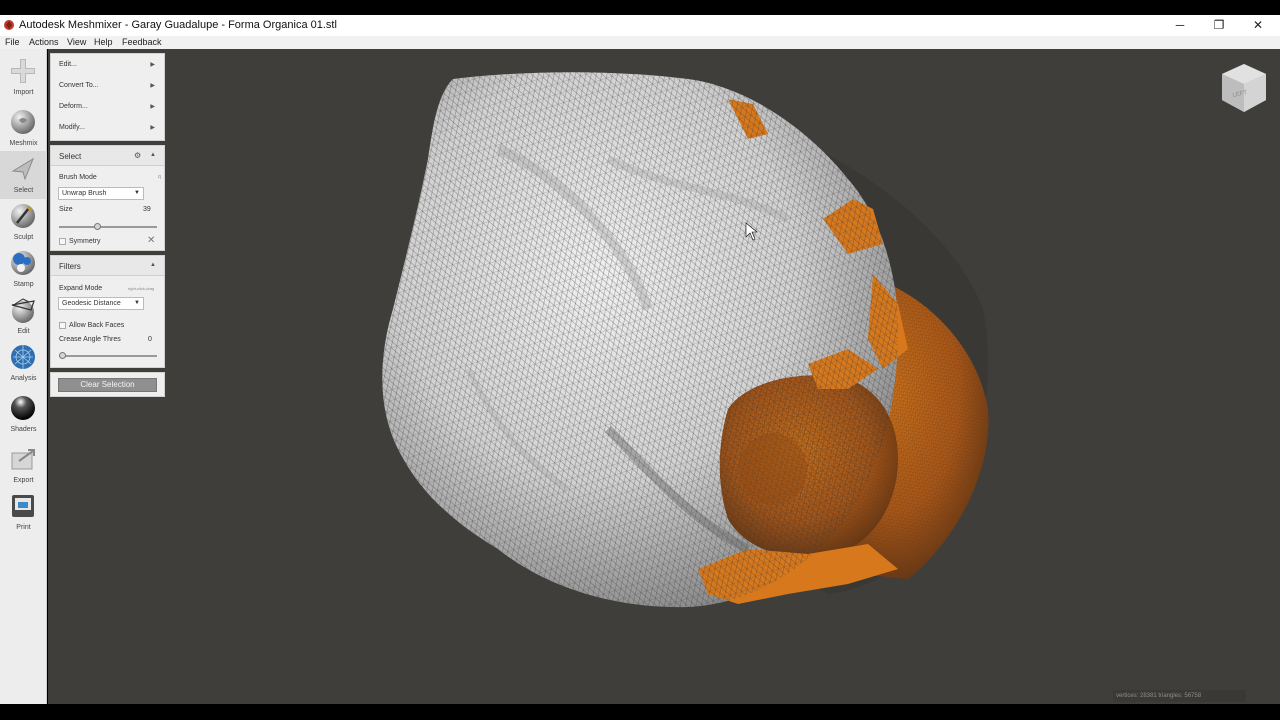 This screenshot has height=720, width=1280. What do you see at coordinates (23, 506) in the screenshot?
I see `print-icon` at bounding box center [23, 506].